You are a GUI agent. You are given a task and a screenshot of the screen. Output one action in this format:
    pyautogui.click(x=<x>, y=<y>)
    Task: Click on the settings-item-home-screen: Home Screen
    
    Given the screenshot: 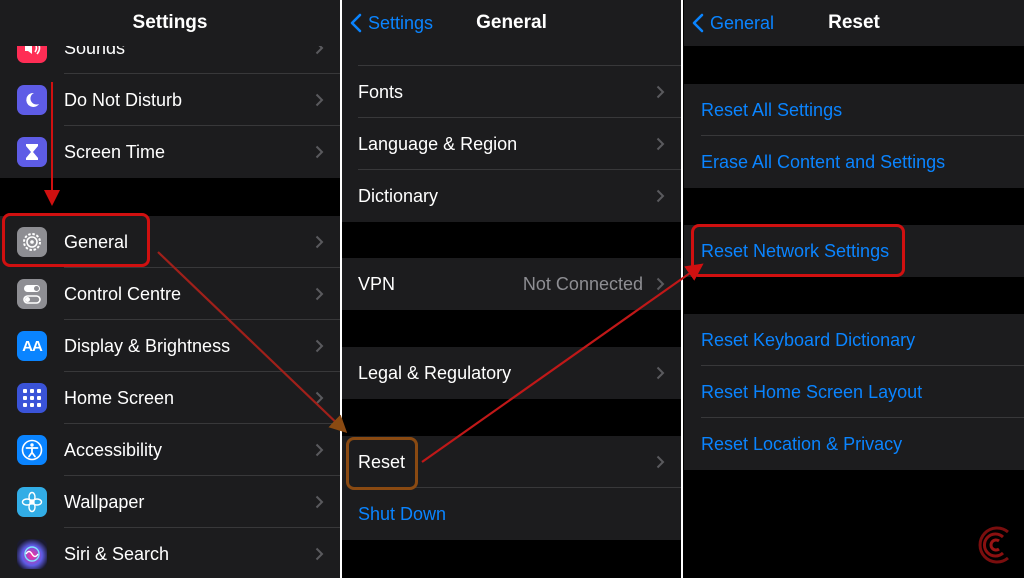 What is the action you would take?
    pyautogui.click(x=170, y=398)
    